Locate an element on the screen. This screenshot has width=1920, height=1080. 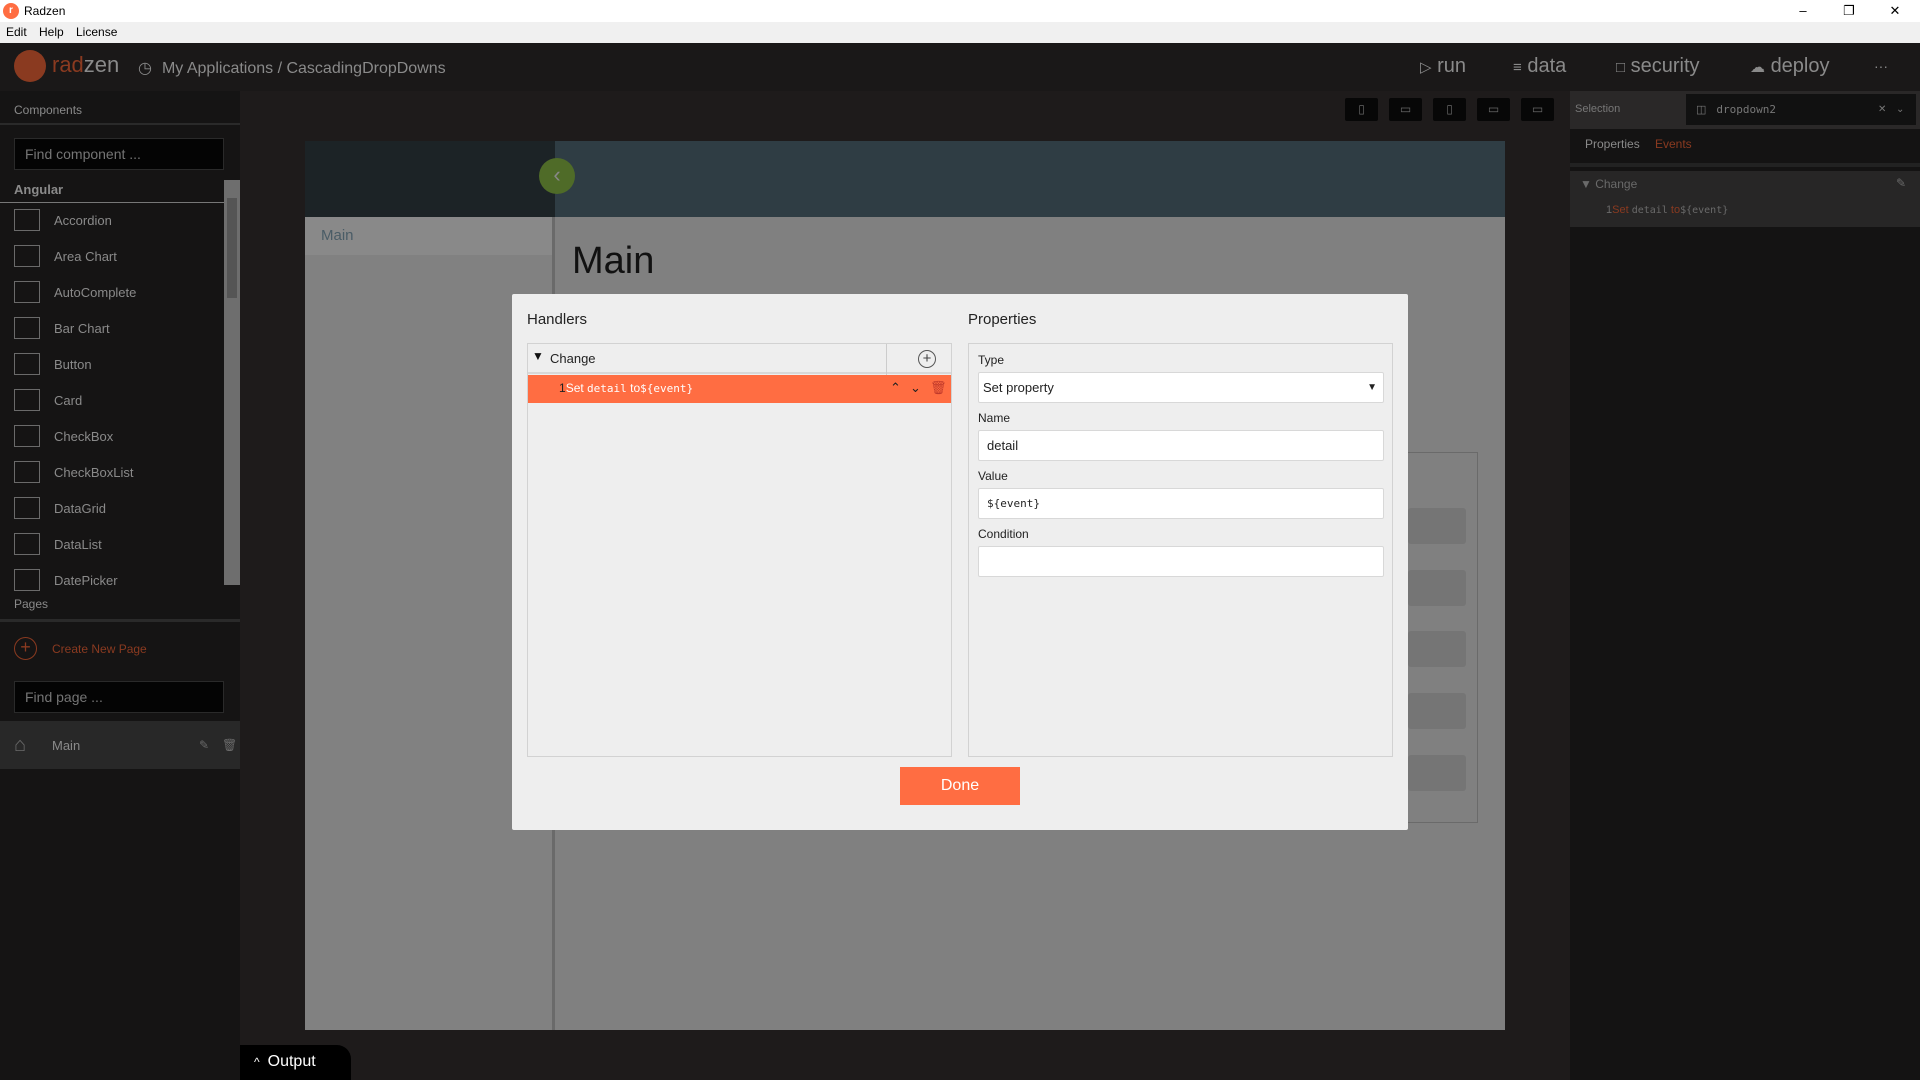
add-action-icon: + is located at coordinates (927, 359).